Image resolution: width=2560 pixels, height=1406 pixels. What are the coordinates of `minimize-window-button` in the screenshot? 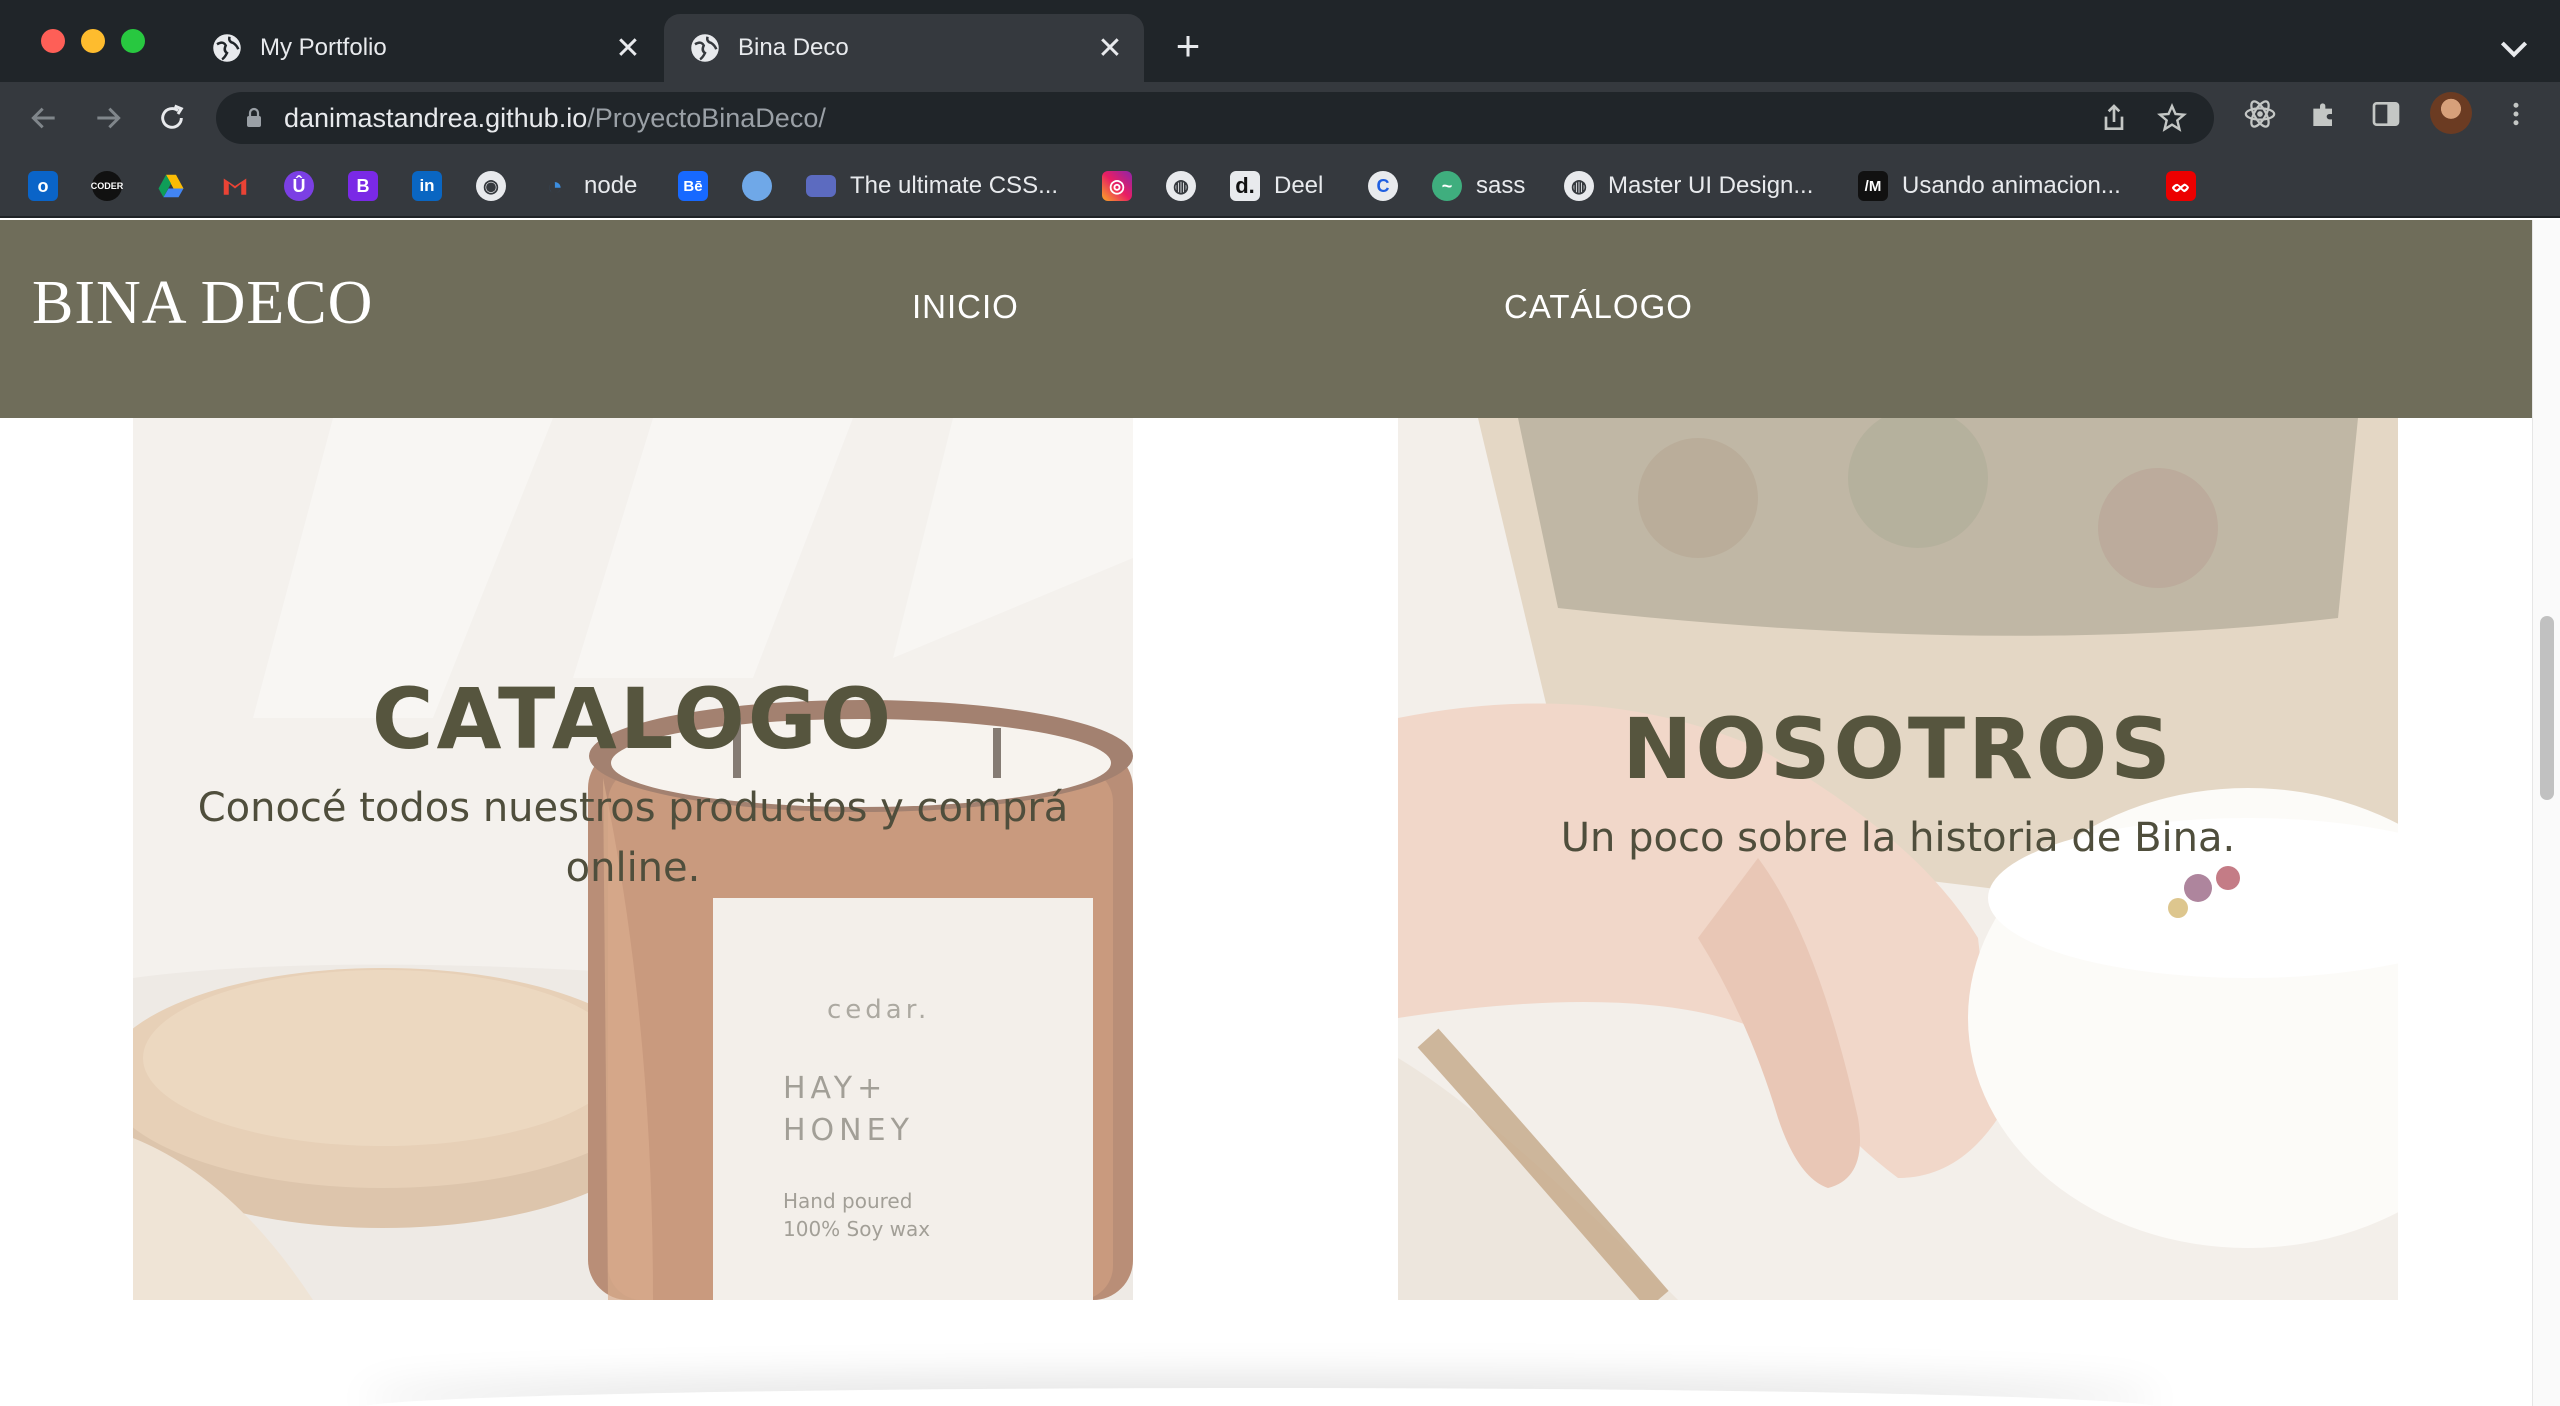 It's located at (93, 41).